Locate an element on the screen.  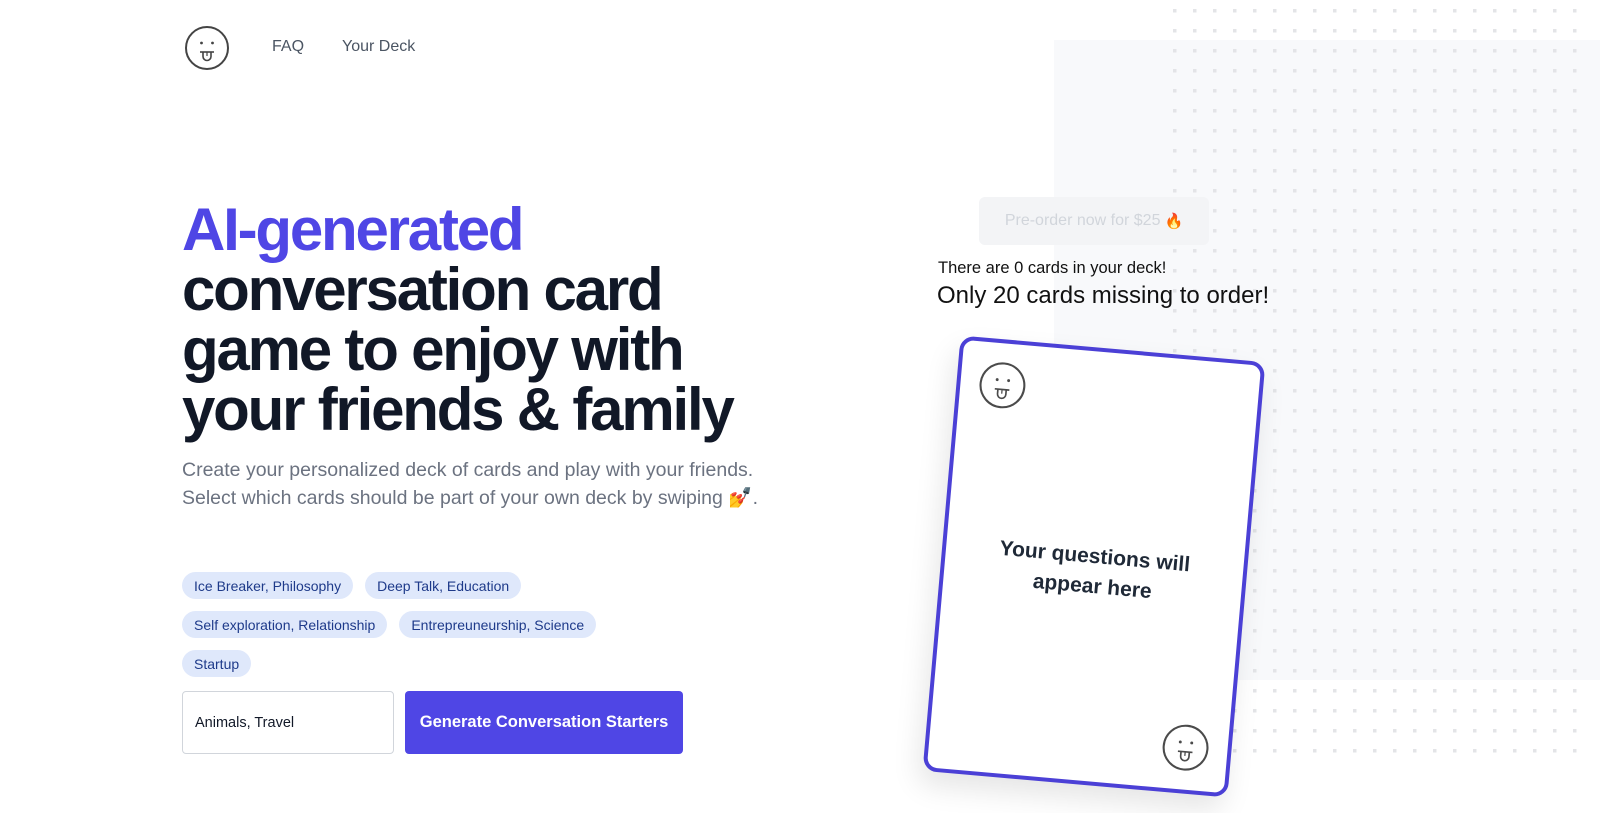
topic-tag: Deep Talk, Education is located at coordinates (443, 585).